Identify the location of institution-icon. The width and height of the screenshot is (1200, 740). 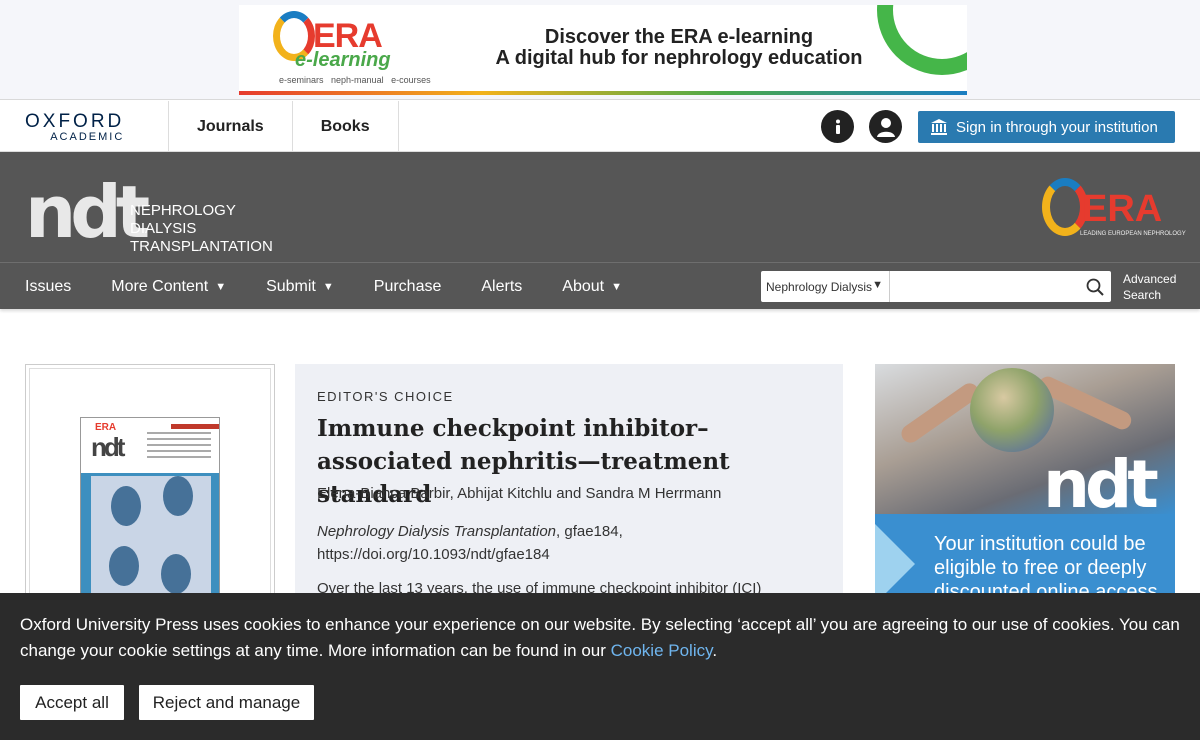
(939, 127).